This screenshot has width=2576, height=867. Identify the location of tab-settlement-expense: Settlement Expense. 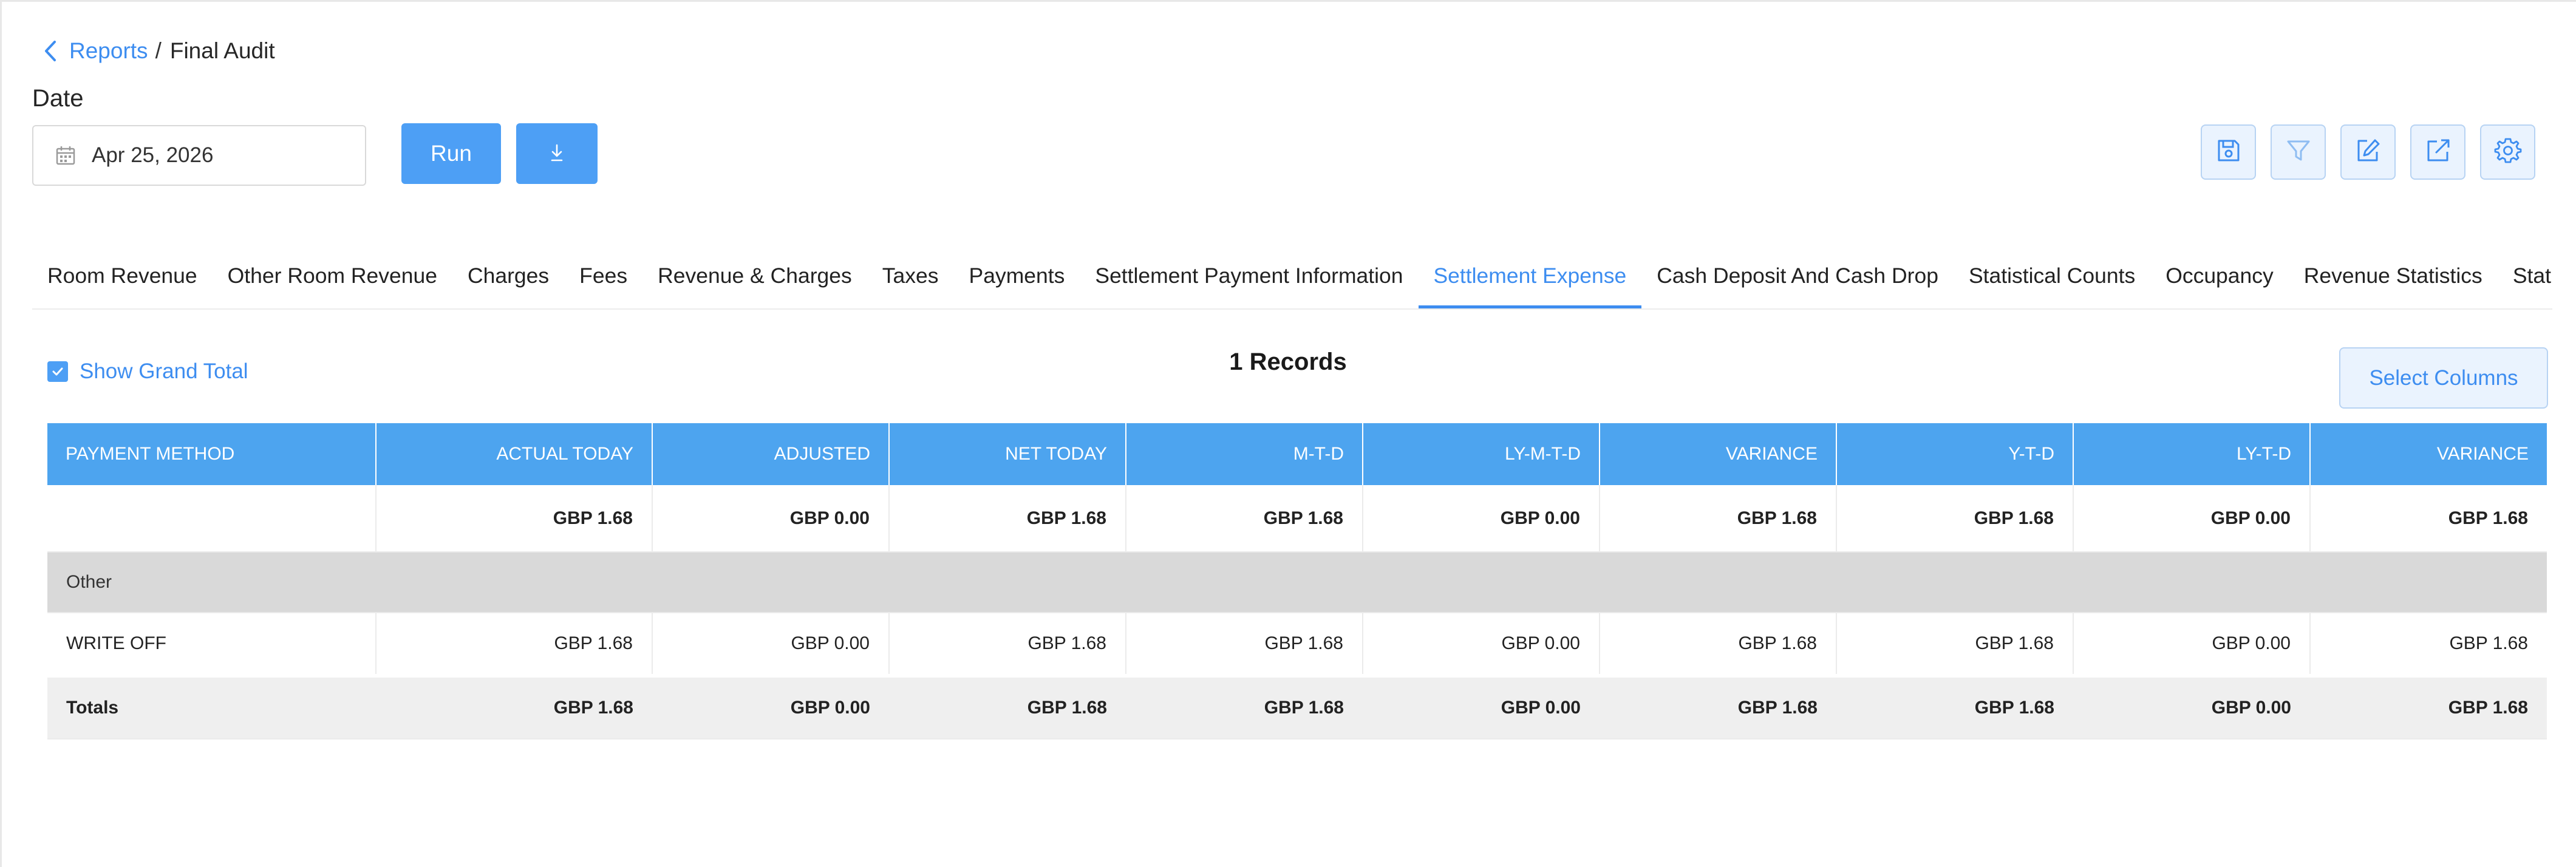
(1530, 275).